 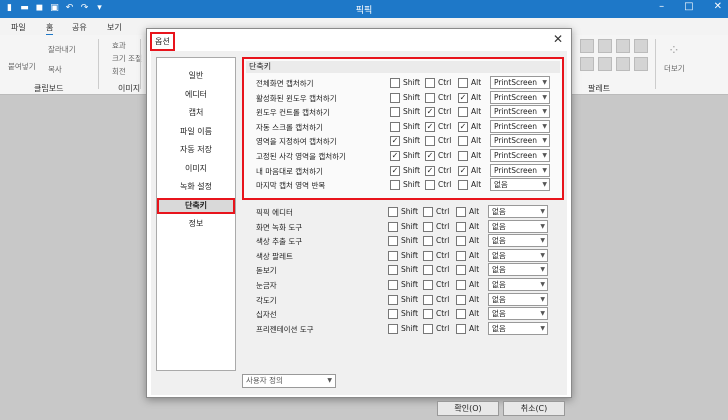 I want to click on sidebar-item: 캡처, so click(x=196, y=113).